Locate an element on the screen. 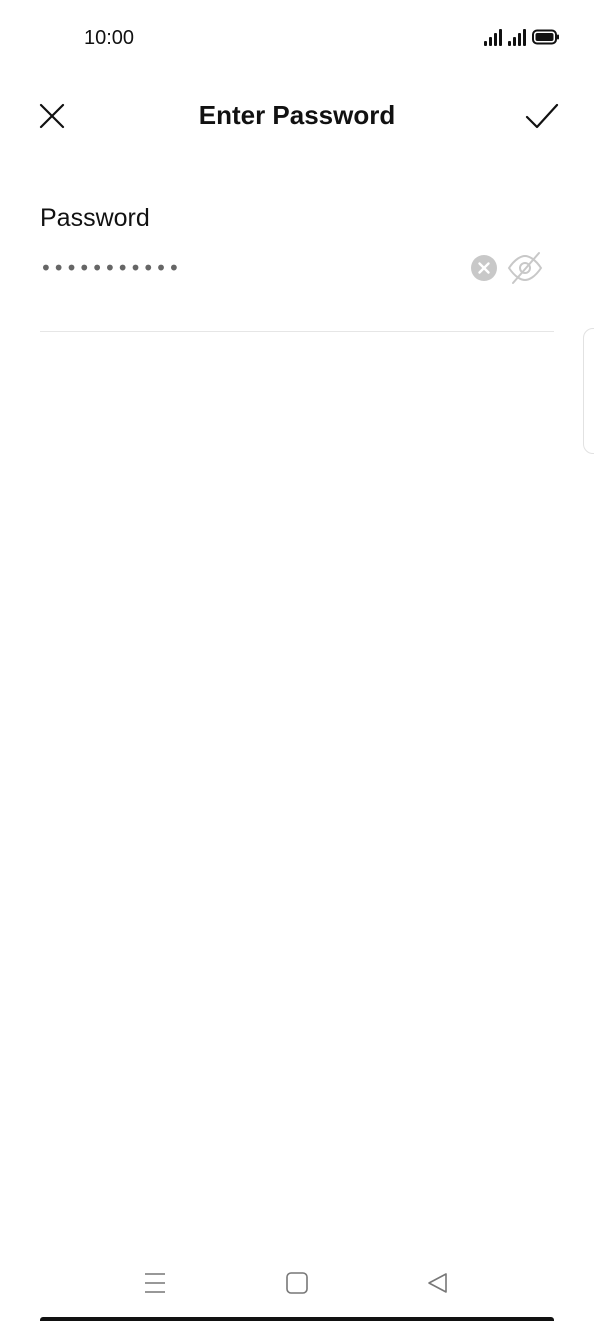  status-time: 10:00 is located at coordinates (109, 38).